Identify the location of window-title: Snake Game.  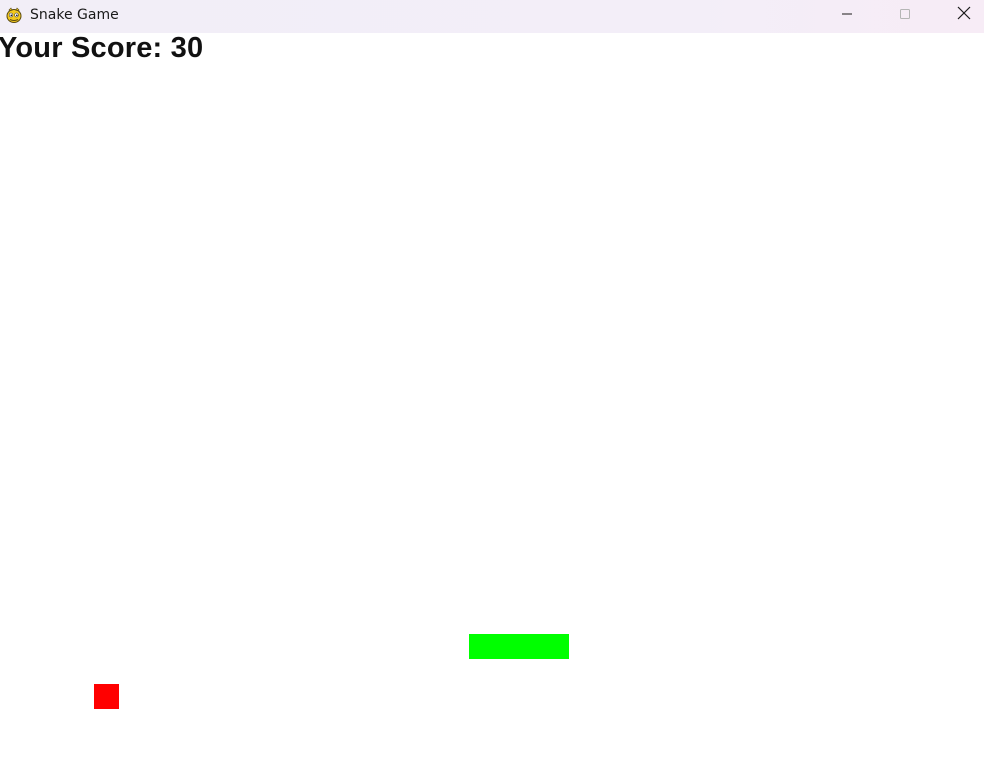
(74, 15).